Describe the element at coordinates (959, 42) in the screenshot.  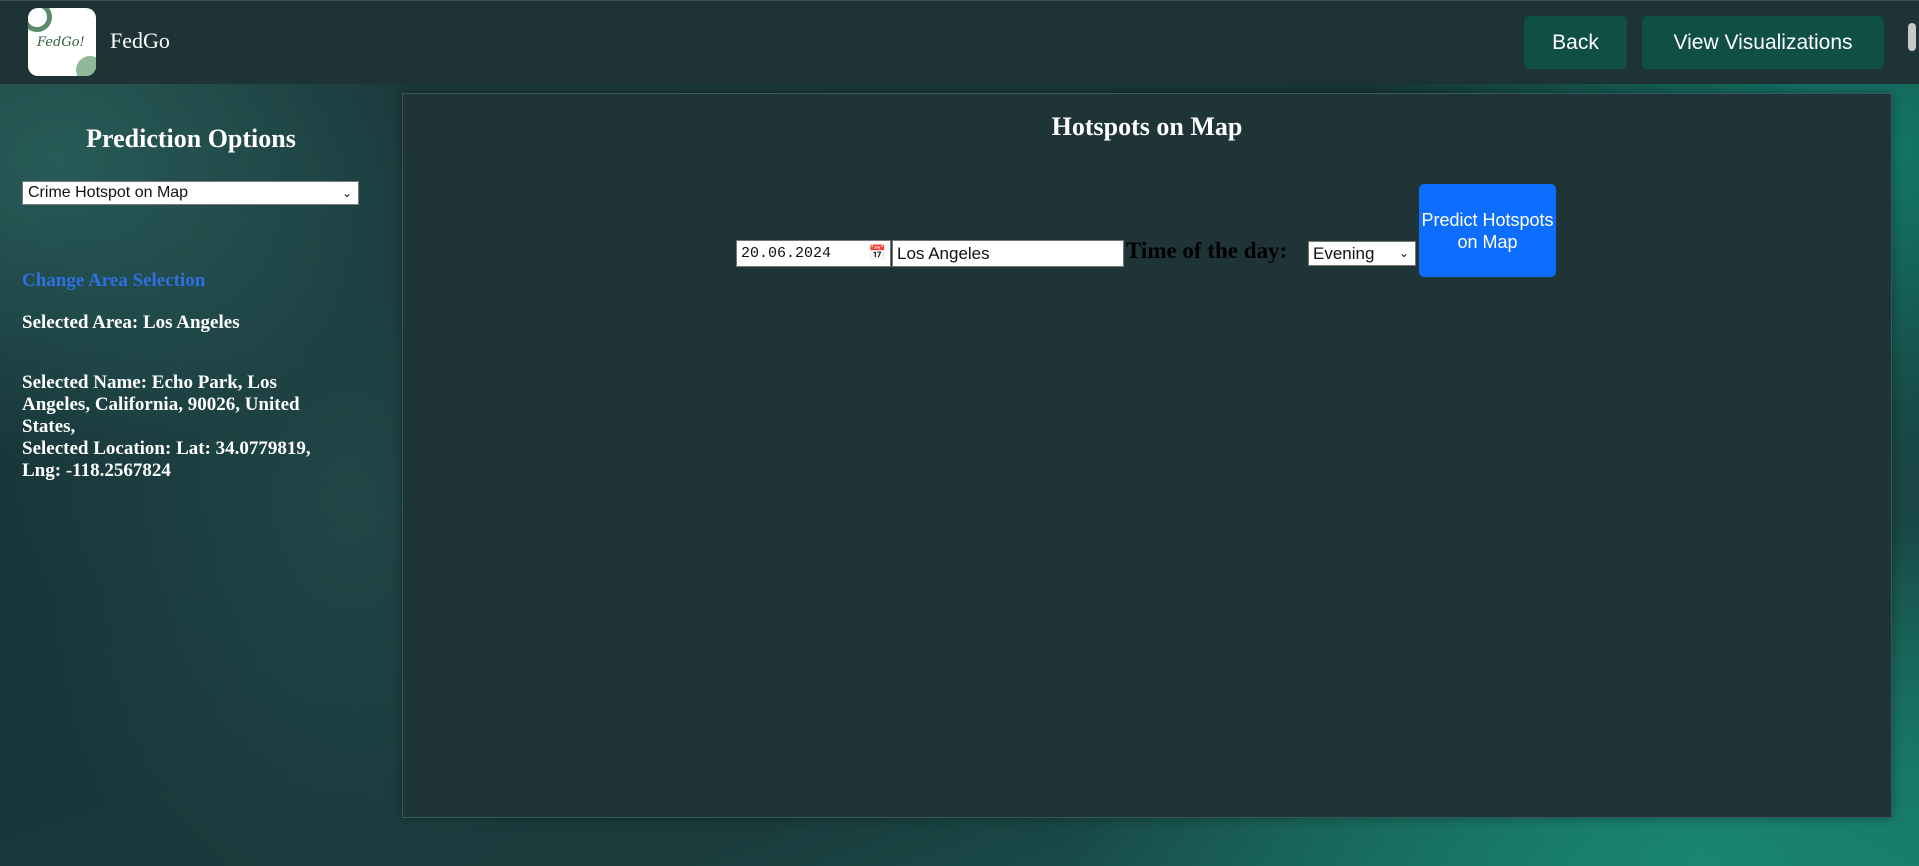
I see `top-navbar: FedGo! FedGo Back View Visualizations` at that location.